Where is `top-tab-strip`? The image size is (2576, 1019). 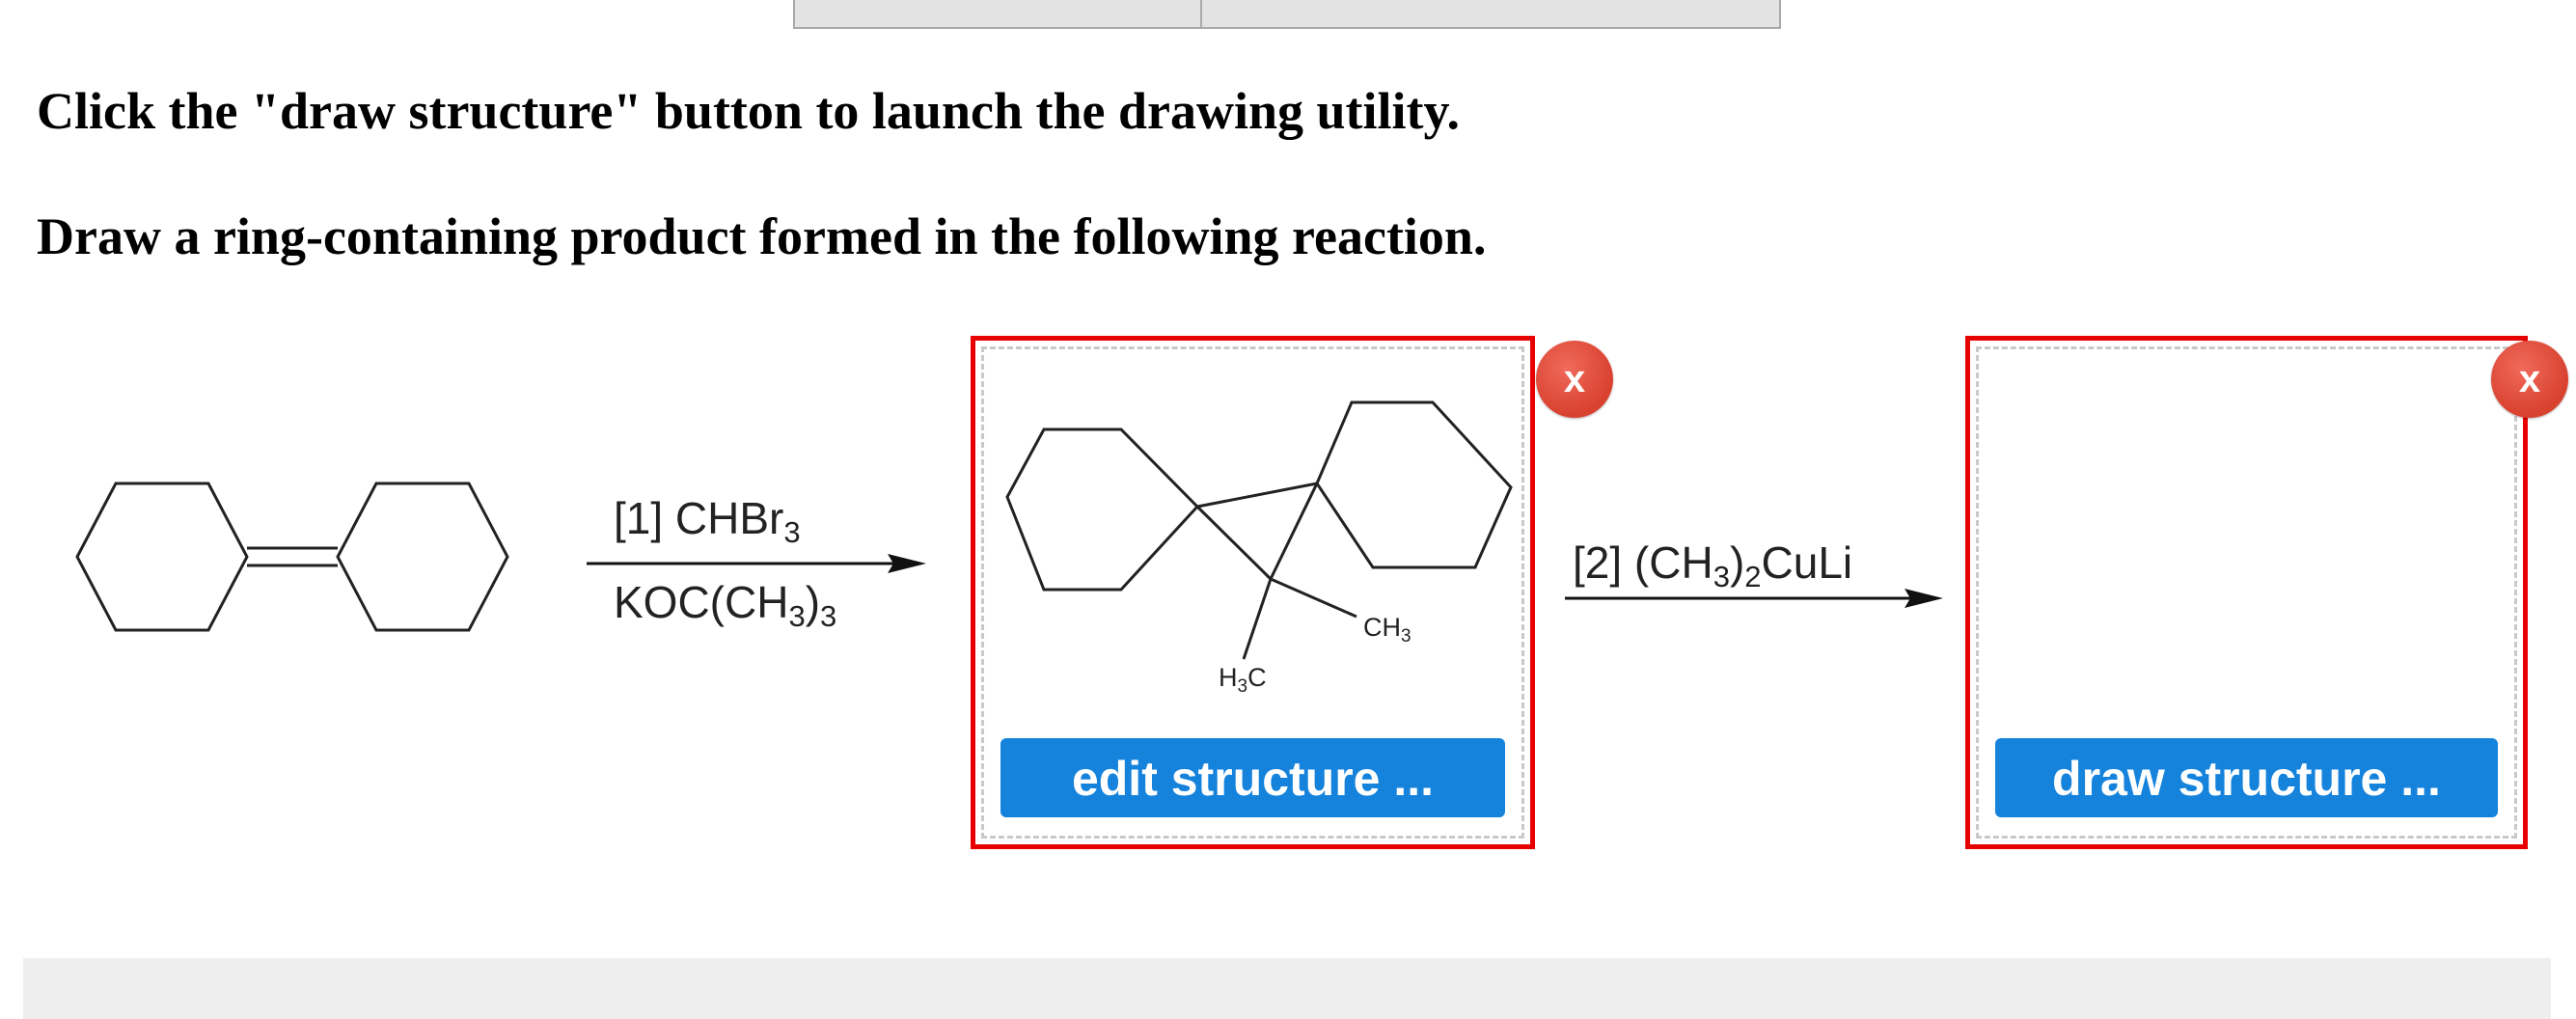
top-tab-strip is located at coordinates (1287, 14).